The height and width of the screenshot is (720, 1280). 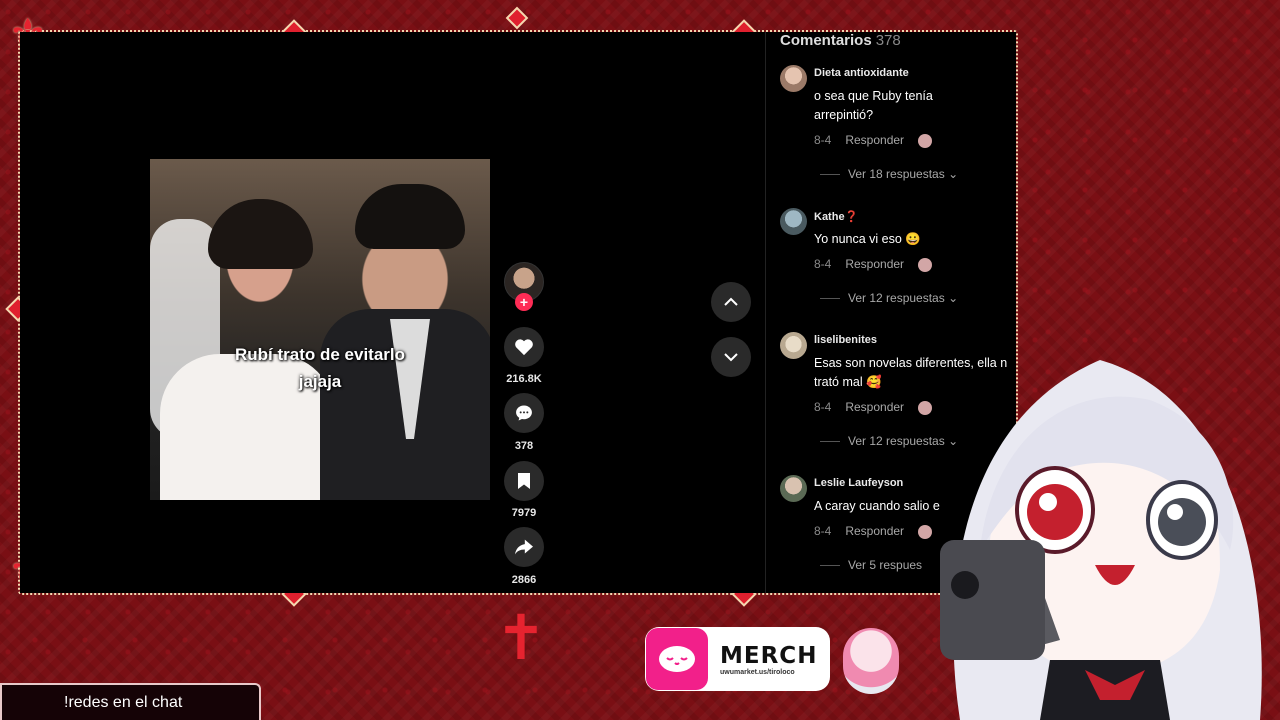 I want to click on share-arrow-icon, so click(x=524, y=547).